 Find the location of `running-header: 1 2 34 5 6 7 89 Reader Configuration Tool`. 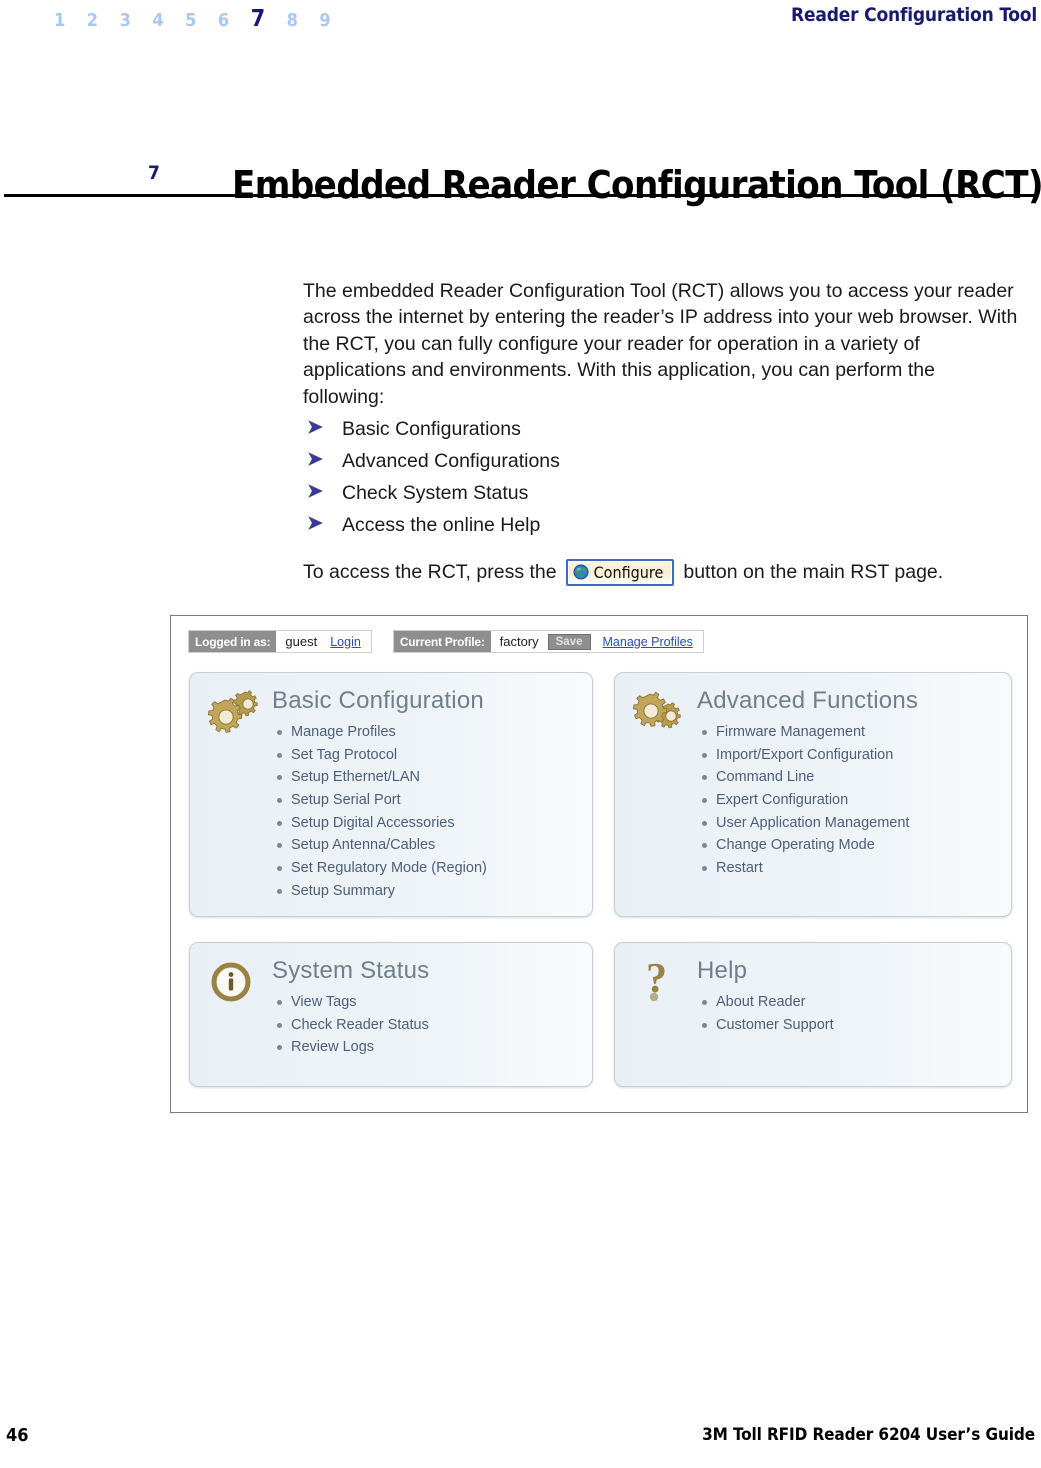

running-header: 1 2 34 5 6 7 89 Reader Configuration Tool is located at coordinates (520, 23).